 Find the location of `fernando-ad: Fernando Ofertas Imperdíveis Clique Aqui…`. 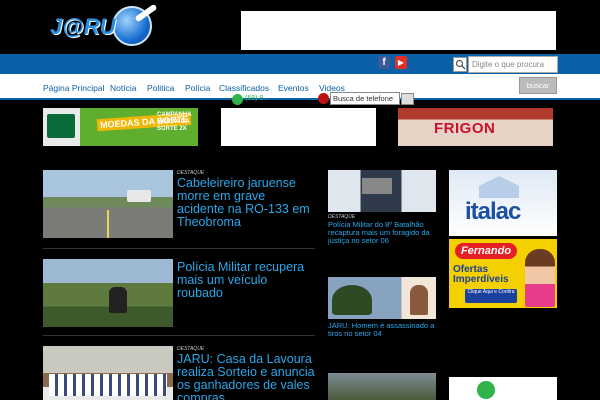

fernando-ad: Fernando Ofertas Imperdíveis Clique Aqui… is located at coordinates (503, 273).